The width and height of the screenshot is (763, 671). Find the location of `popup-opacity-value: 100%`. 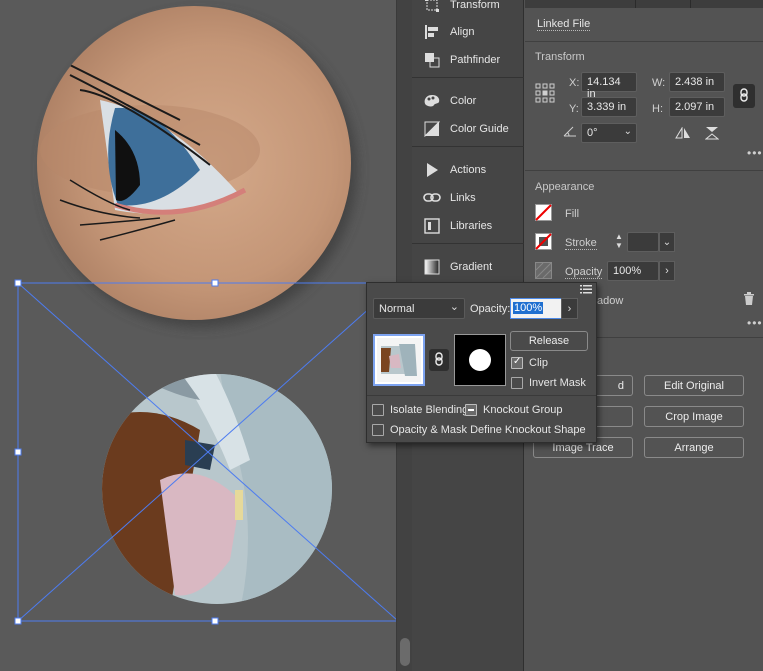

popup-opacity-value: 100% is located at coordinates (528, 308).